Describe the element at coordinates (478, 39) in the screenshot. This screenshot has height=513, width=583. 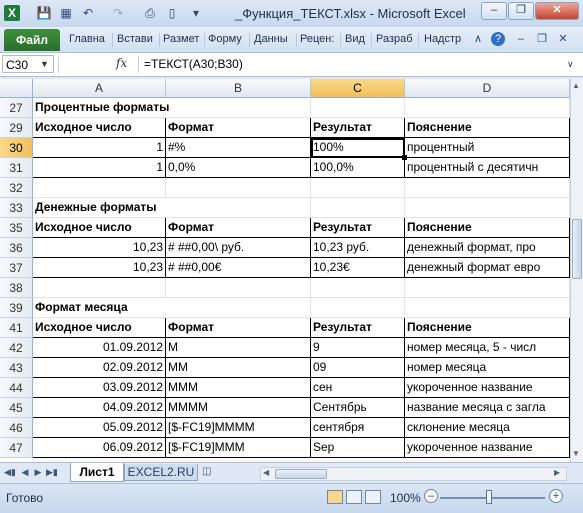
I see `minimize-ribbon-icon: ∧` at that location.